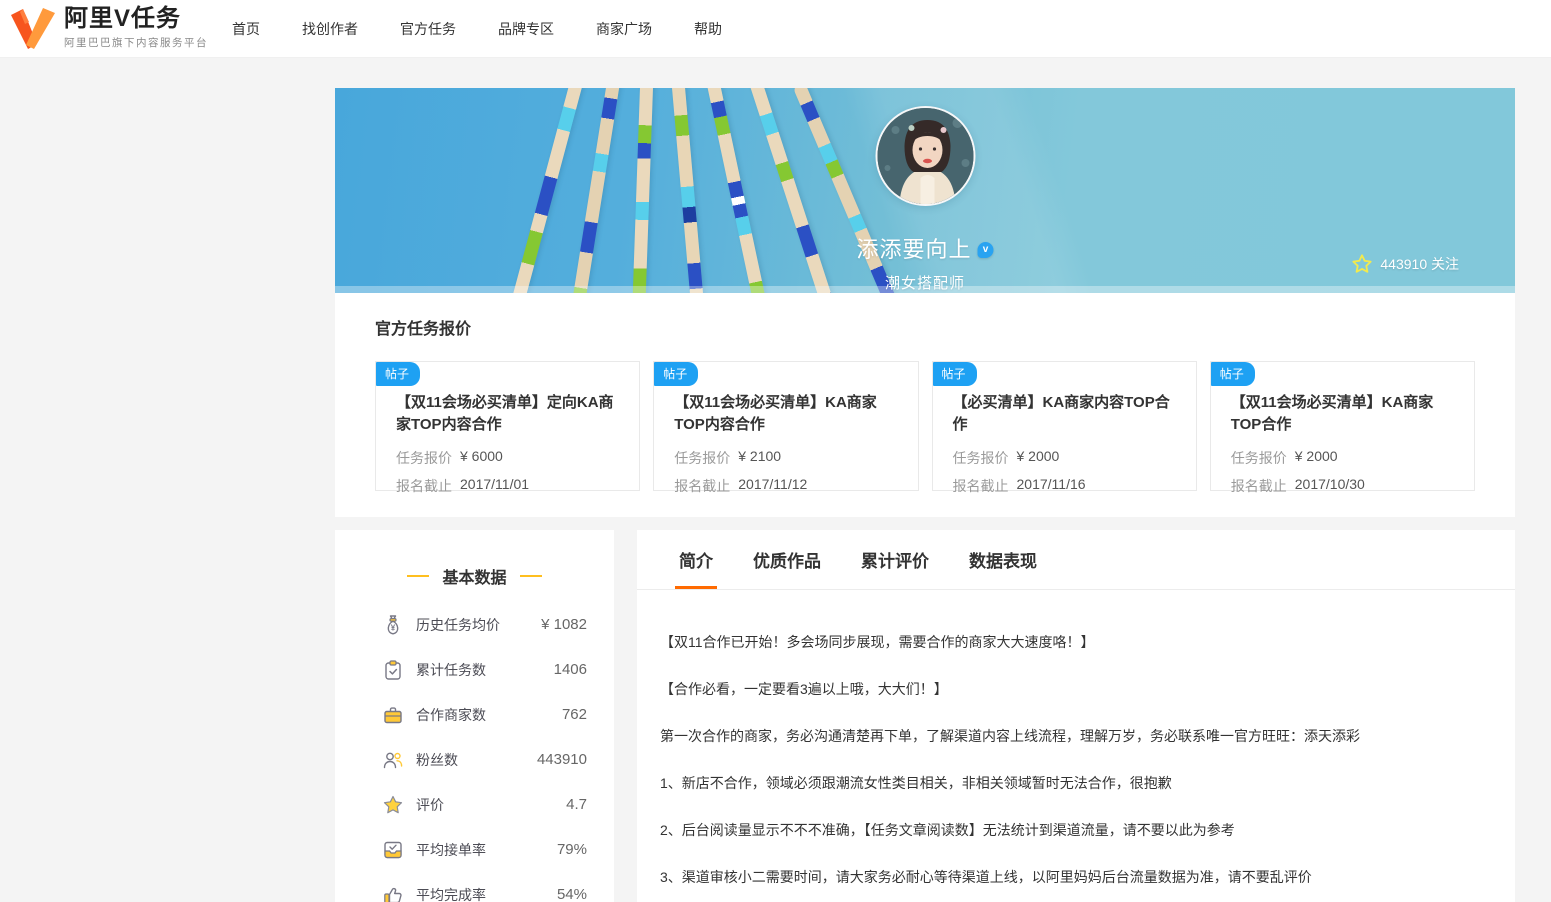 The image size is (1551, 902). What do you see at coordinates (985, 250) in the screenshot?
I see `verified-badge-icon: v` at bounding box center [985, 250].